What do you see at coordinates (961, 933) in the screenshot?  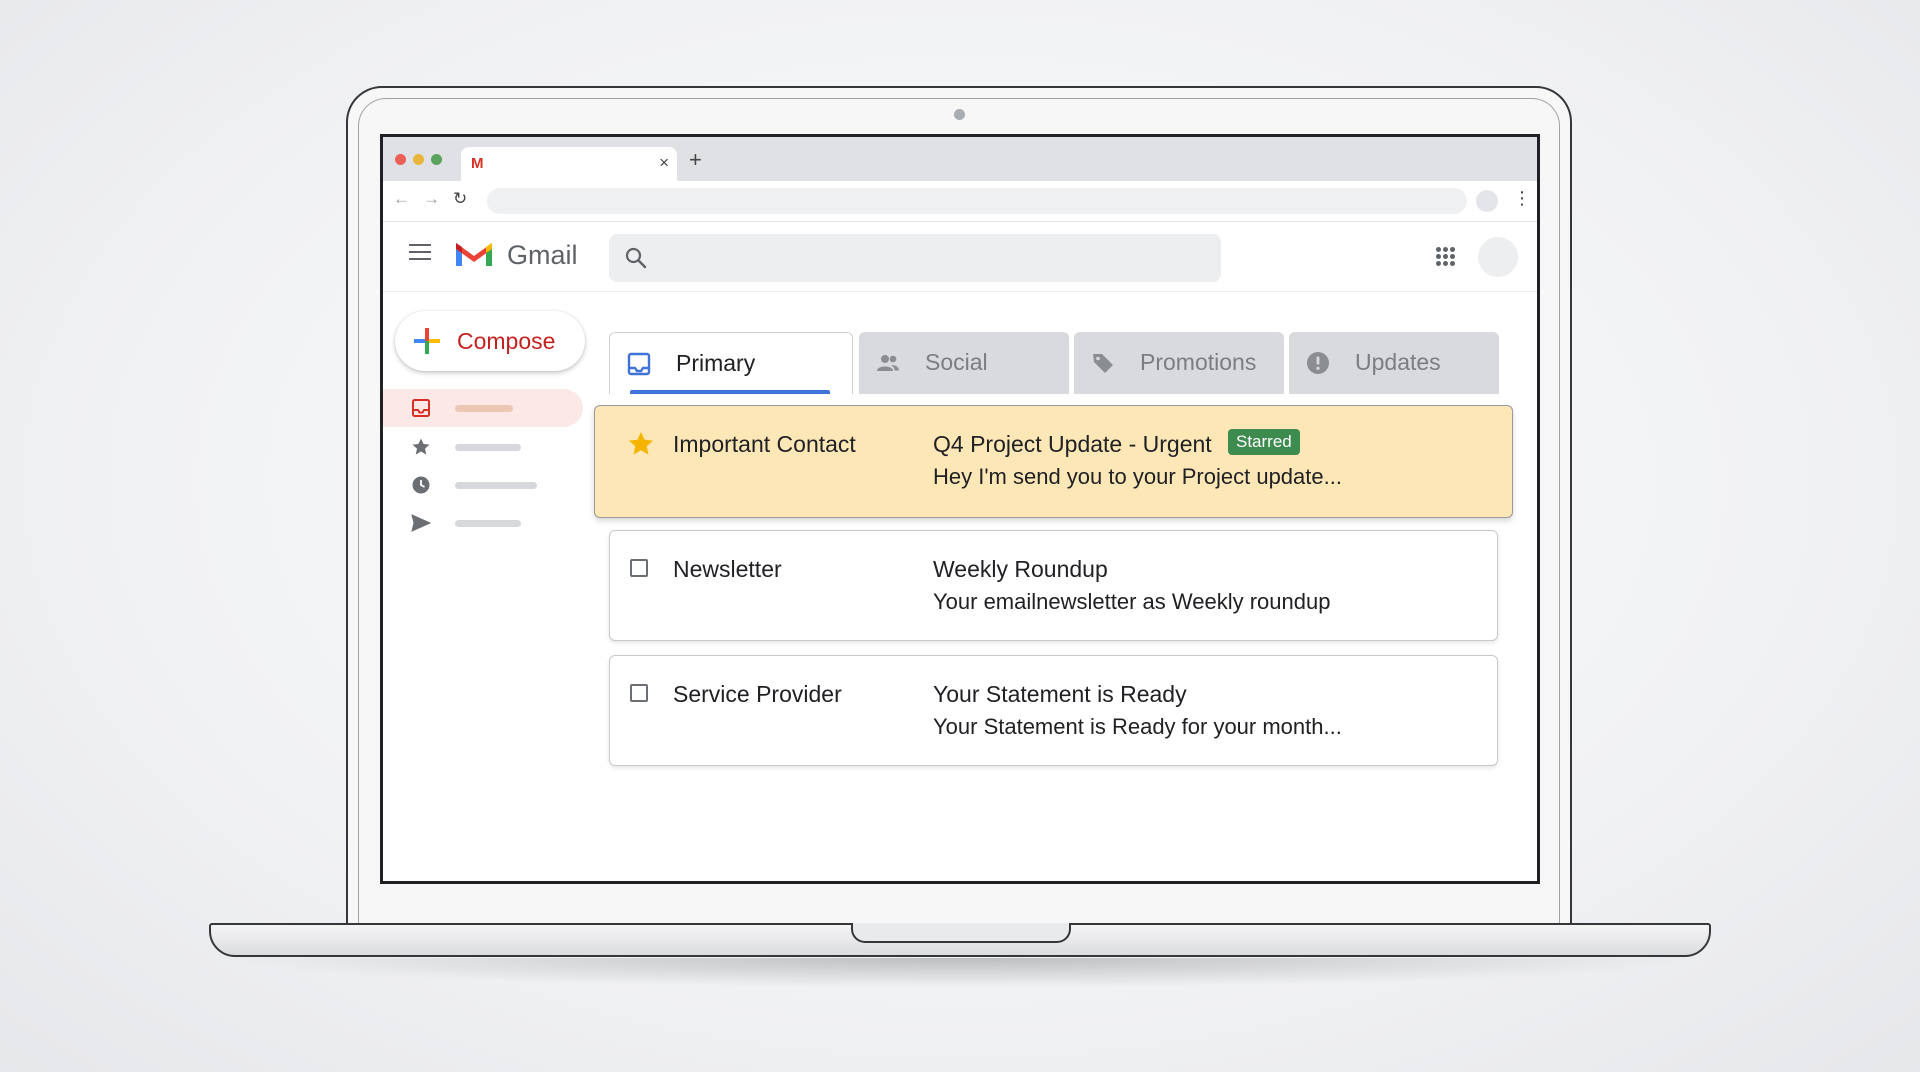 I see `laptop-notch` at bounding box center [961, 933].